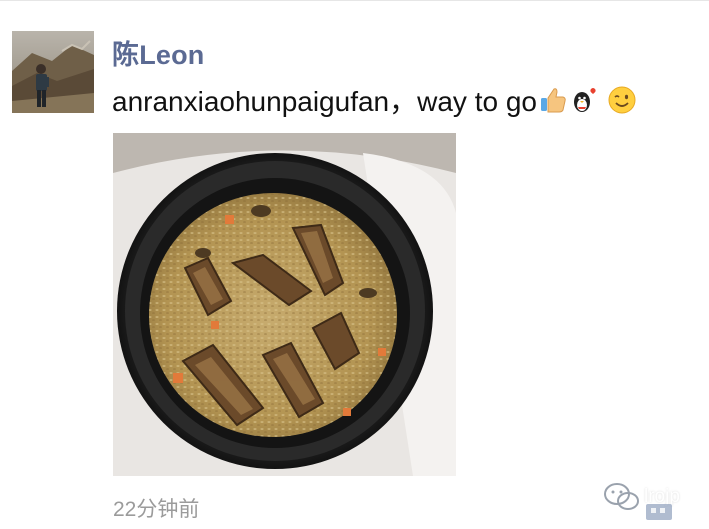 Image resolution: width=709 pixels, height=529 pixels. What do you see at coordinates (158, 52) in the screenshot?
I see `username: 陈Leon` at bounding box center [158, 52].